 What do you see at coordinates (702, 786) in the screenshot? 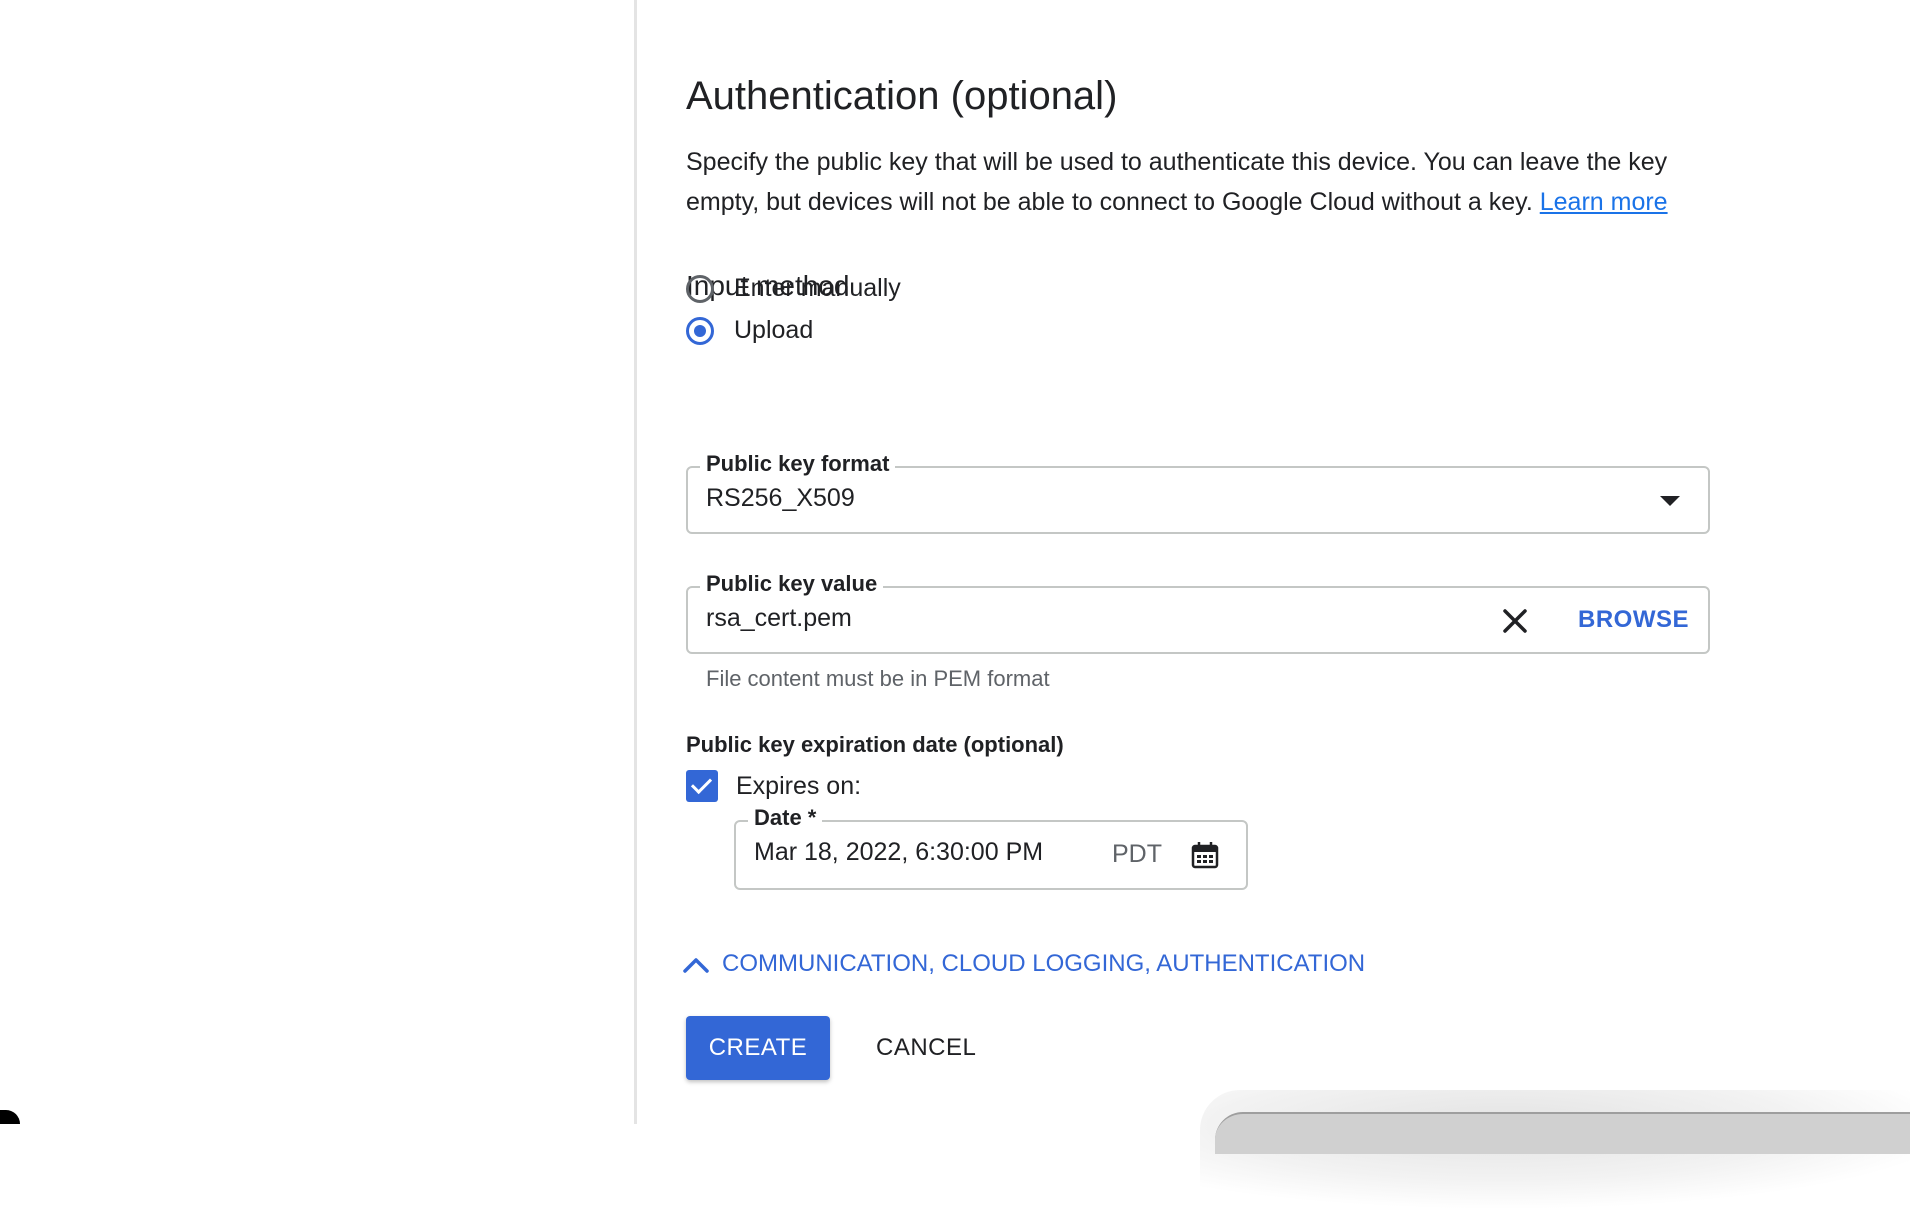
I see `check-icon` at bounding box center [702, 786].